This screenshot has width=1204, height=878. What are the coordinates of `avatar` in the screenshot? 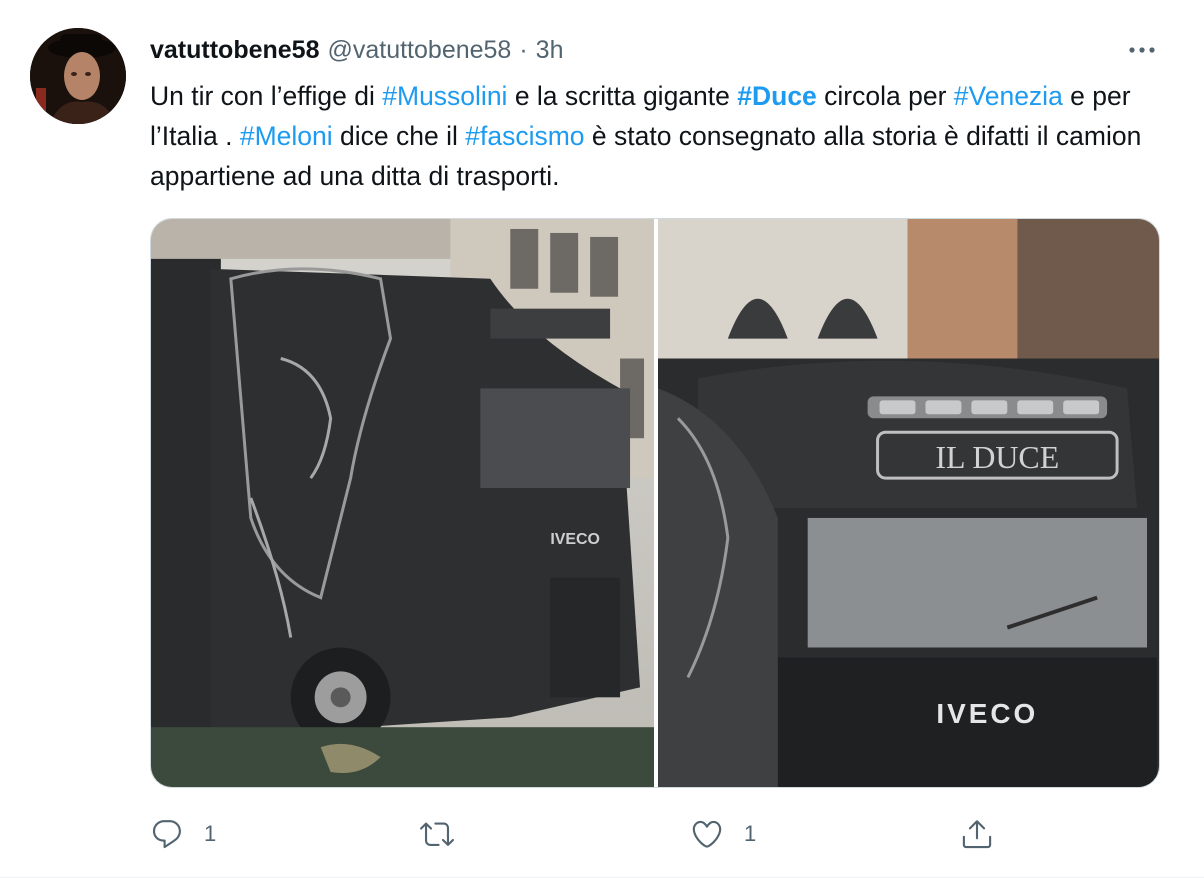 It's located at (78, 76).